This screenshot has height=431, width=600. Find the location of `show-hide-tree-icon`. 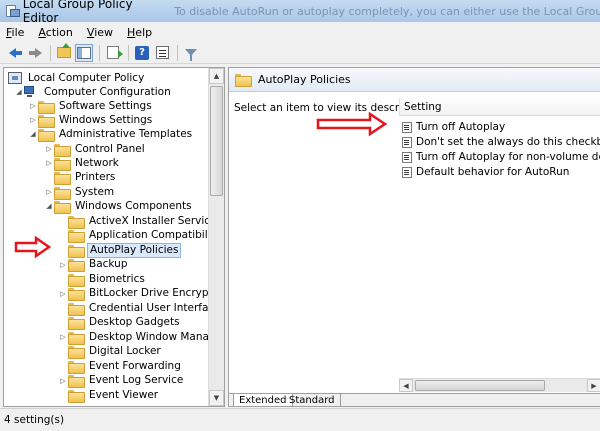

show-hide-tree-icon is located at coordinates (84, 52).